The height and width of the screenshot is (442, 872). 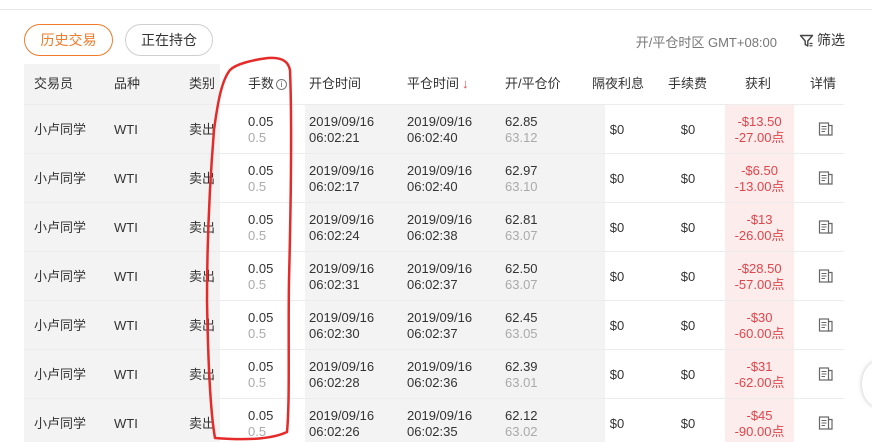 I want to click on profit-amount: -$31, so click(x=759, y=366).